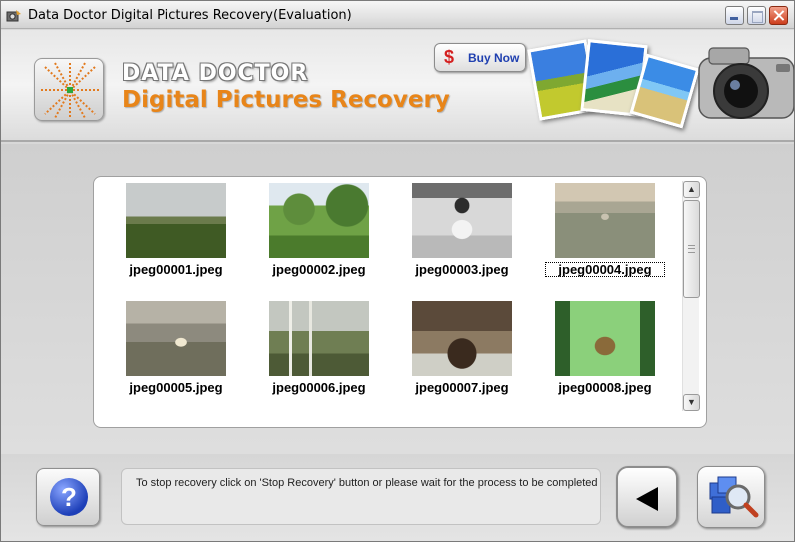 The width and height of the screenshot is (795, 542). I want to click on thumbnail-item: jpeg00005.jpeg, so click(176, 350).